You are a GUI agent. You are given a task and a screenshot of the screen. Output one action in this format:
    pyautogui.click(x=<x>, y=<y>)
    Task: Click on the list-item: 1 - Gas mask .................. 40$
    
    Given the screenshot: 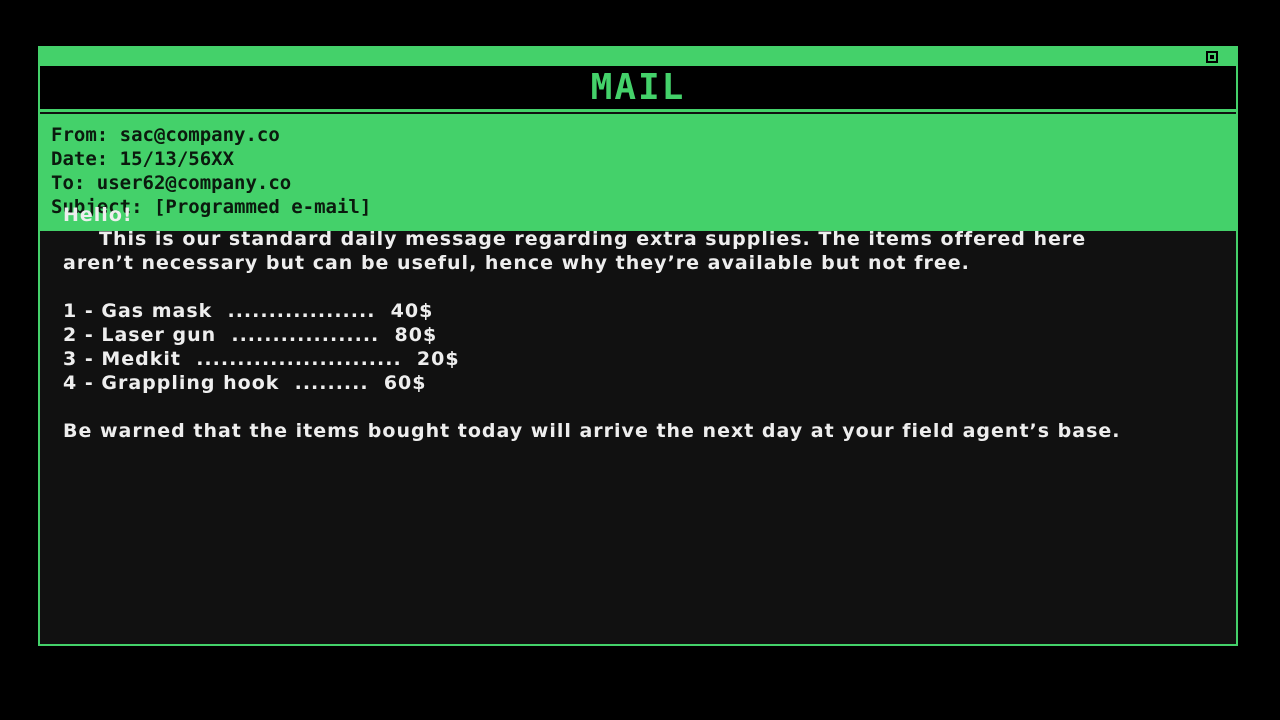 What is the action you would take?
    pyautogui.click(x=248, y=311)
    